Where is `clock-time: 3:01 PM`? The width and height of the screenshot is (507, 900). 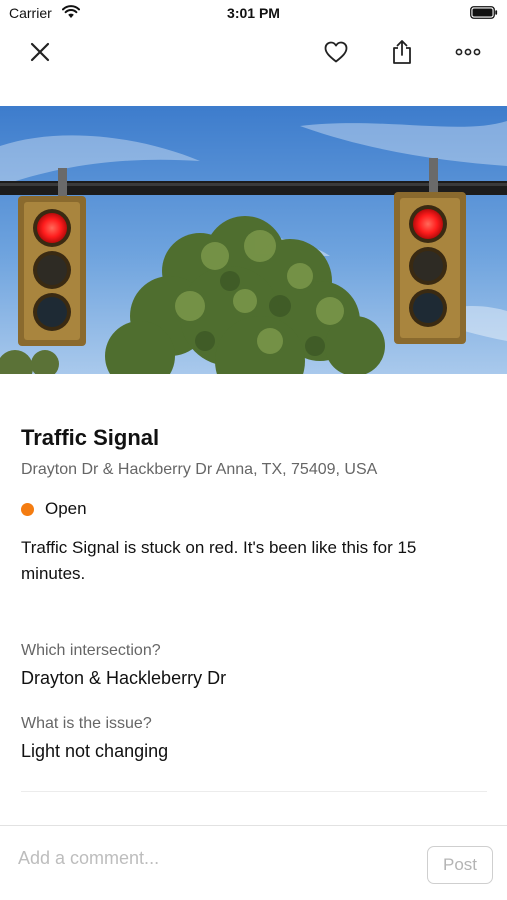 clock-time: 3:01 PM is located at coordinates (253, 13).